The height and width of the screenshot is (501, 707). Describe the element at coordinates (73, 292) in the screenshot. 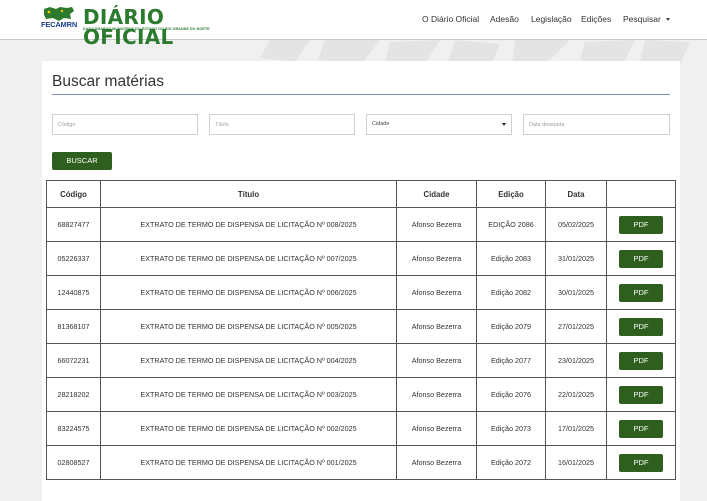

I see `cell-codigo: 12440875` at that location.